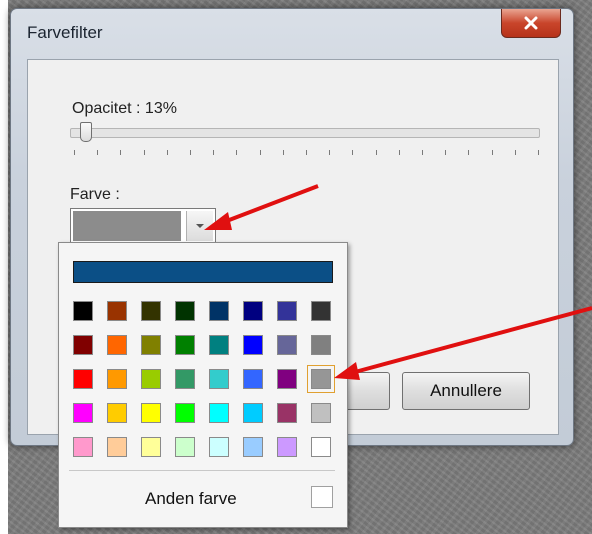 This screenshot has height=534, width=592. I want to click on opacity-label: Opacitet : 13%, so click(124, 108).